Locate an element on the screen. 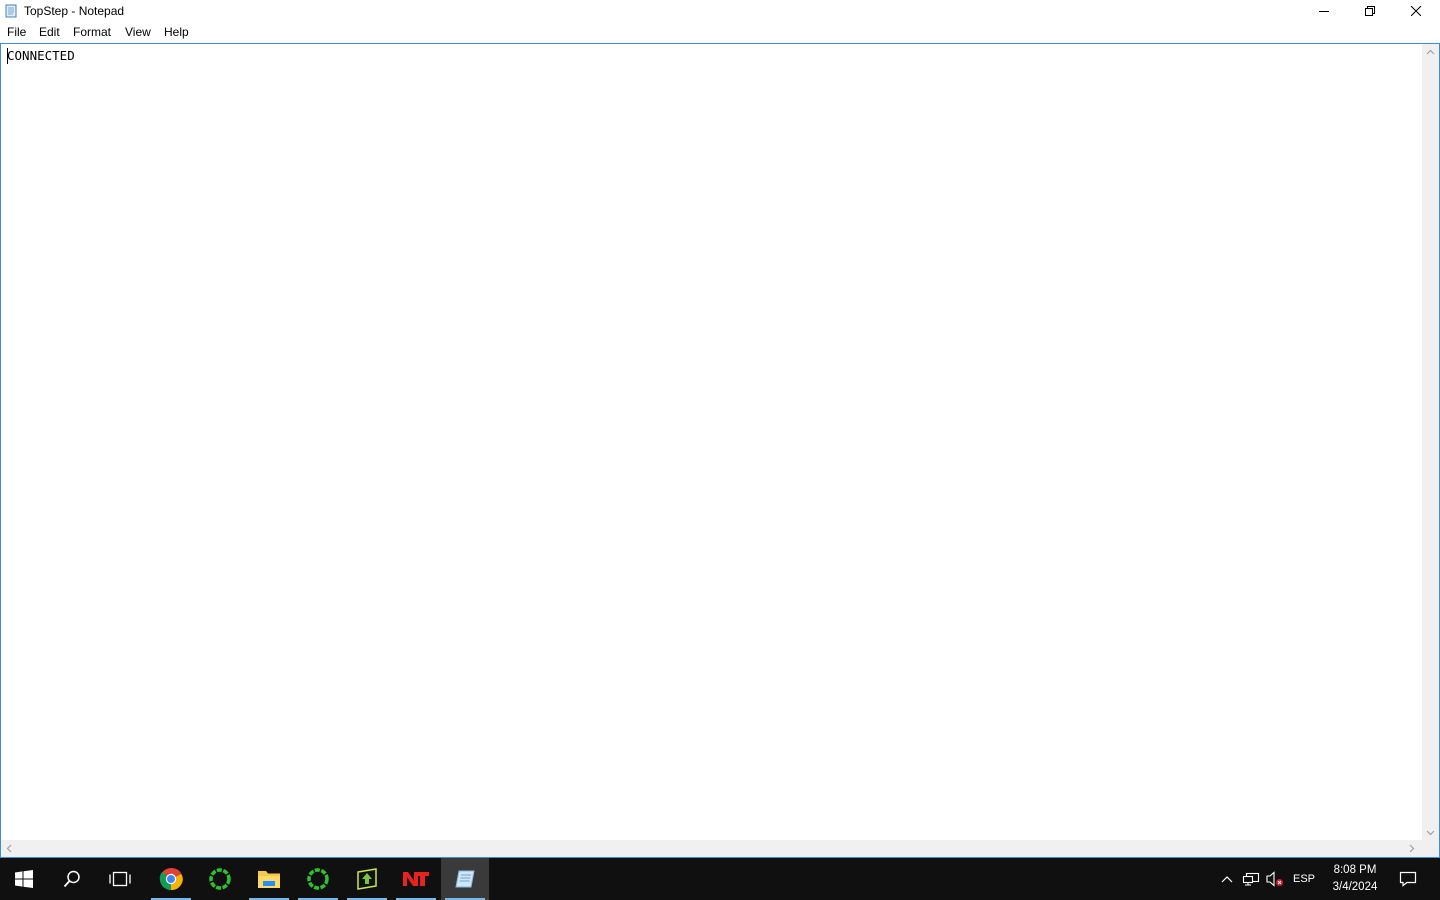 This screenshot has width=1440, height=900. minimize-button is located at coordinates (1324, 11).